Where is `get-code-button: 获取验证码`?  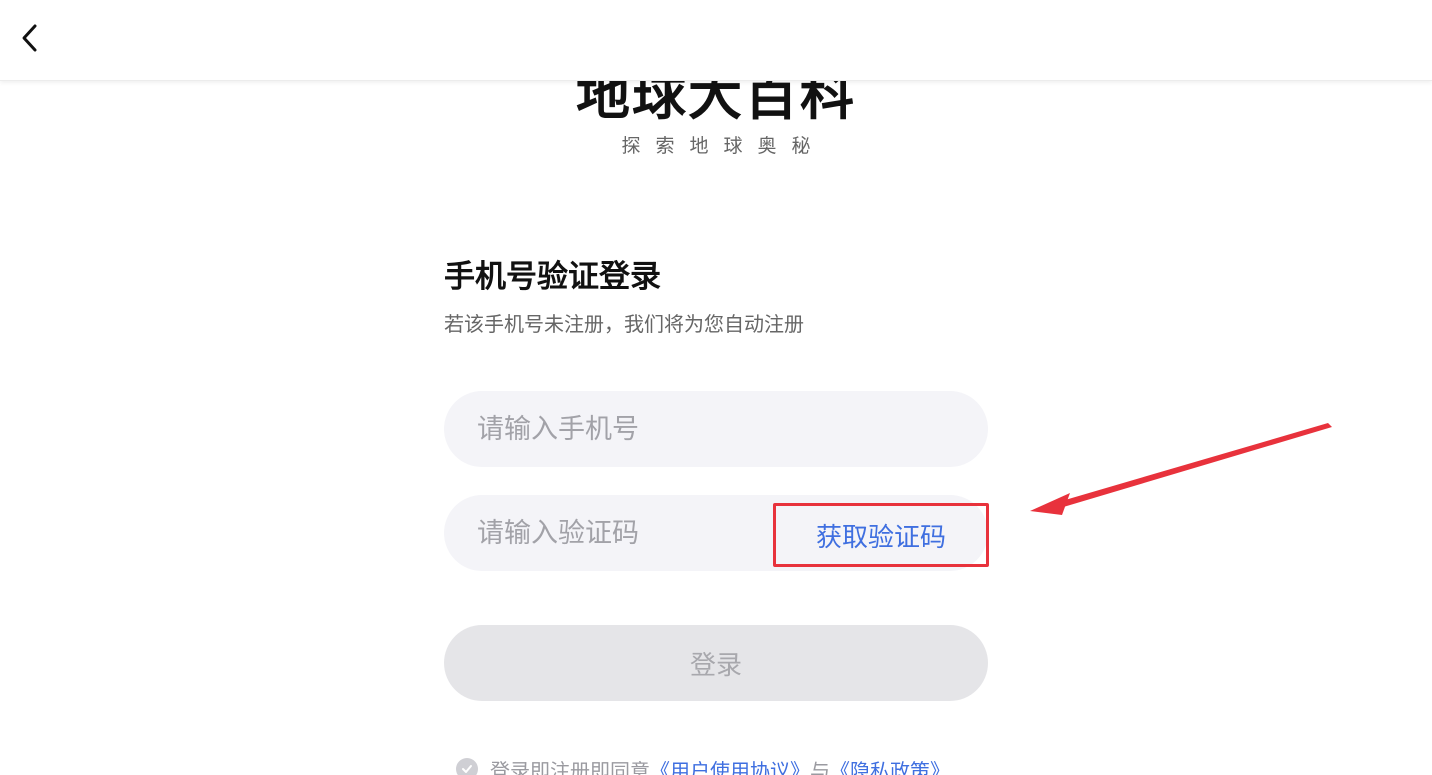 get-code-button: 获取验证码 is located at coordinates (881, 535).